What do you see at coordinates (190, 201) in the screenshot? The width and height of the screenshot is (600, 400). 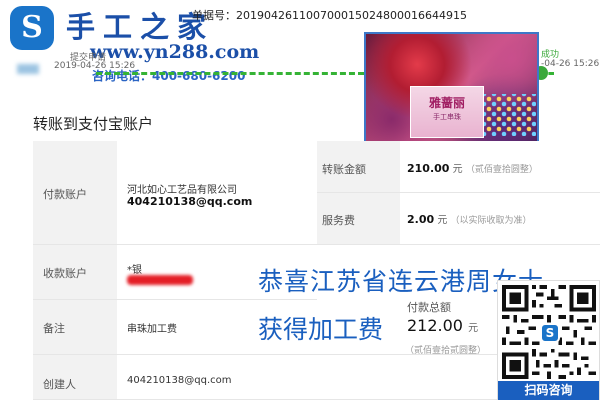 I see `payer-email: 404210138@qq.com` at bounding box center [190, 201].